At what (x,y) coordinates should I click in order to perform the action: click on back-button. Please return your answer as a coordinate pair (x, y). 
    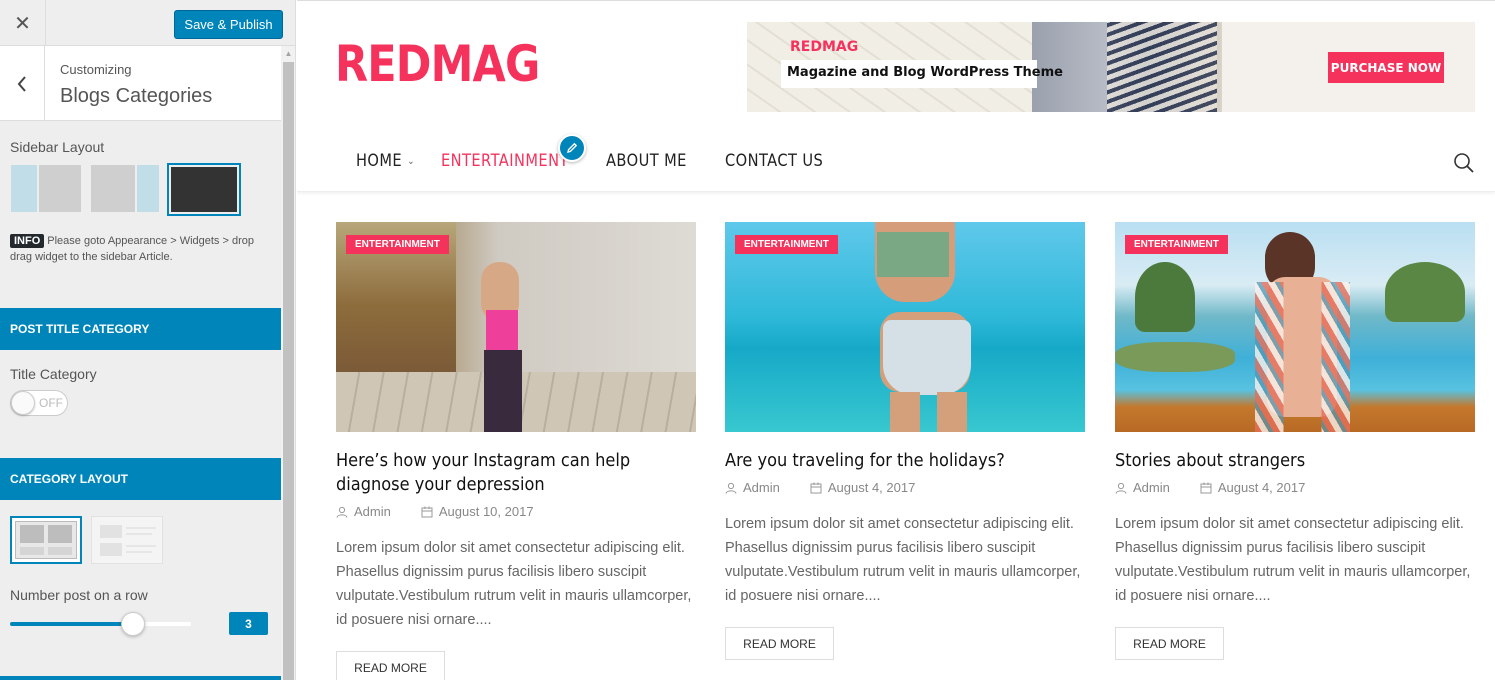
    Looking at the image, I should click on (22, 83).